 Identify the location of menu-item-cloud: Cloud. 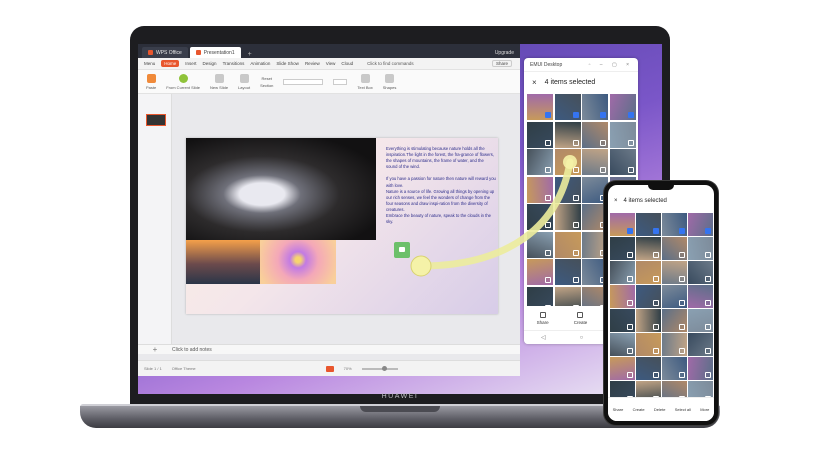
(347, 63).